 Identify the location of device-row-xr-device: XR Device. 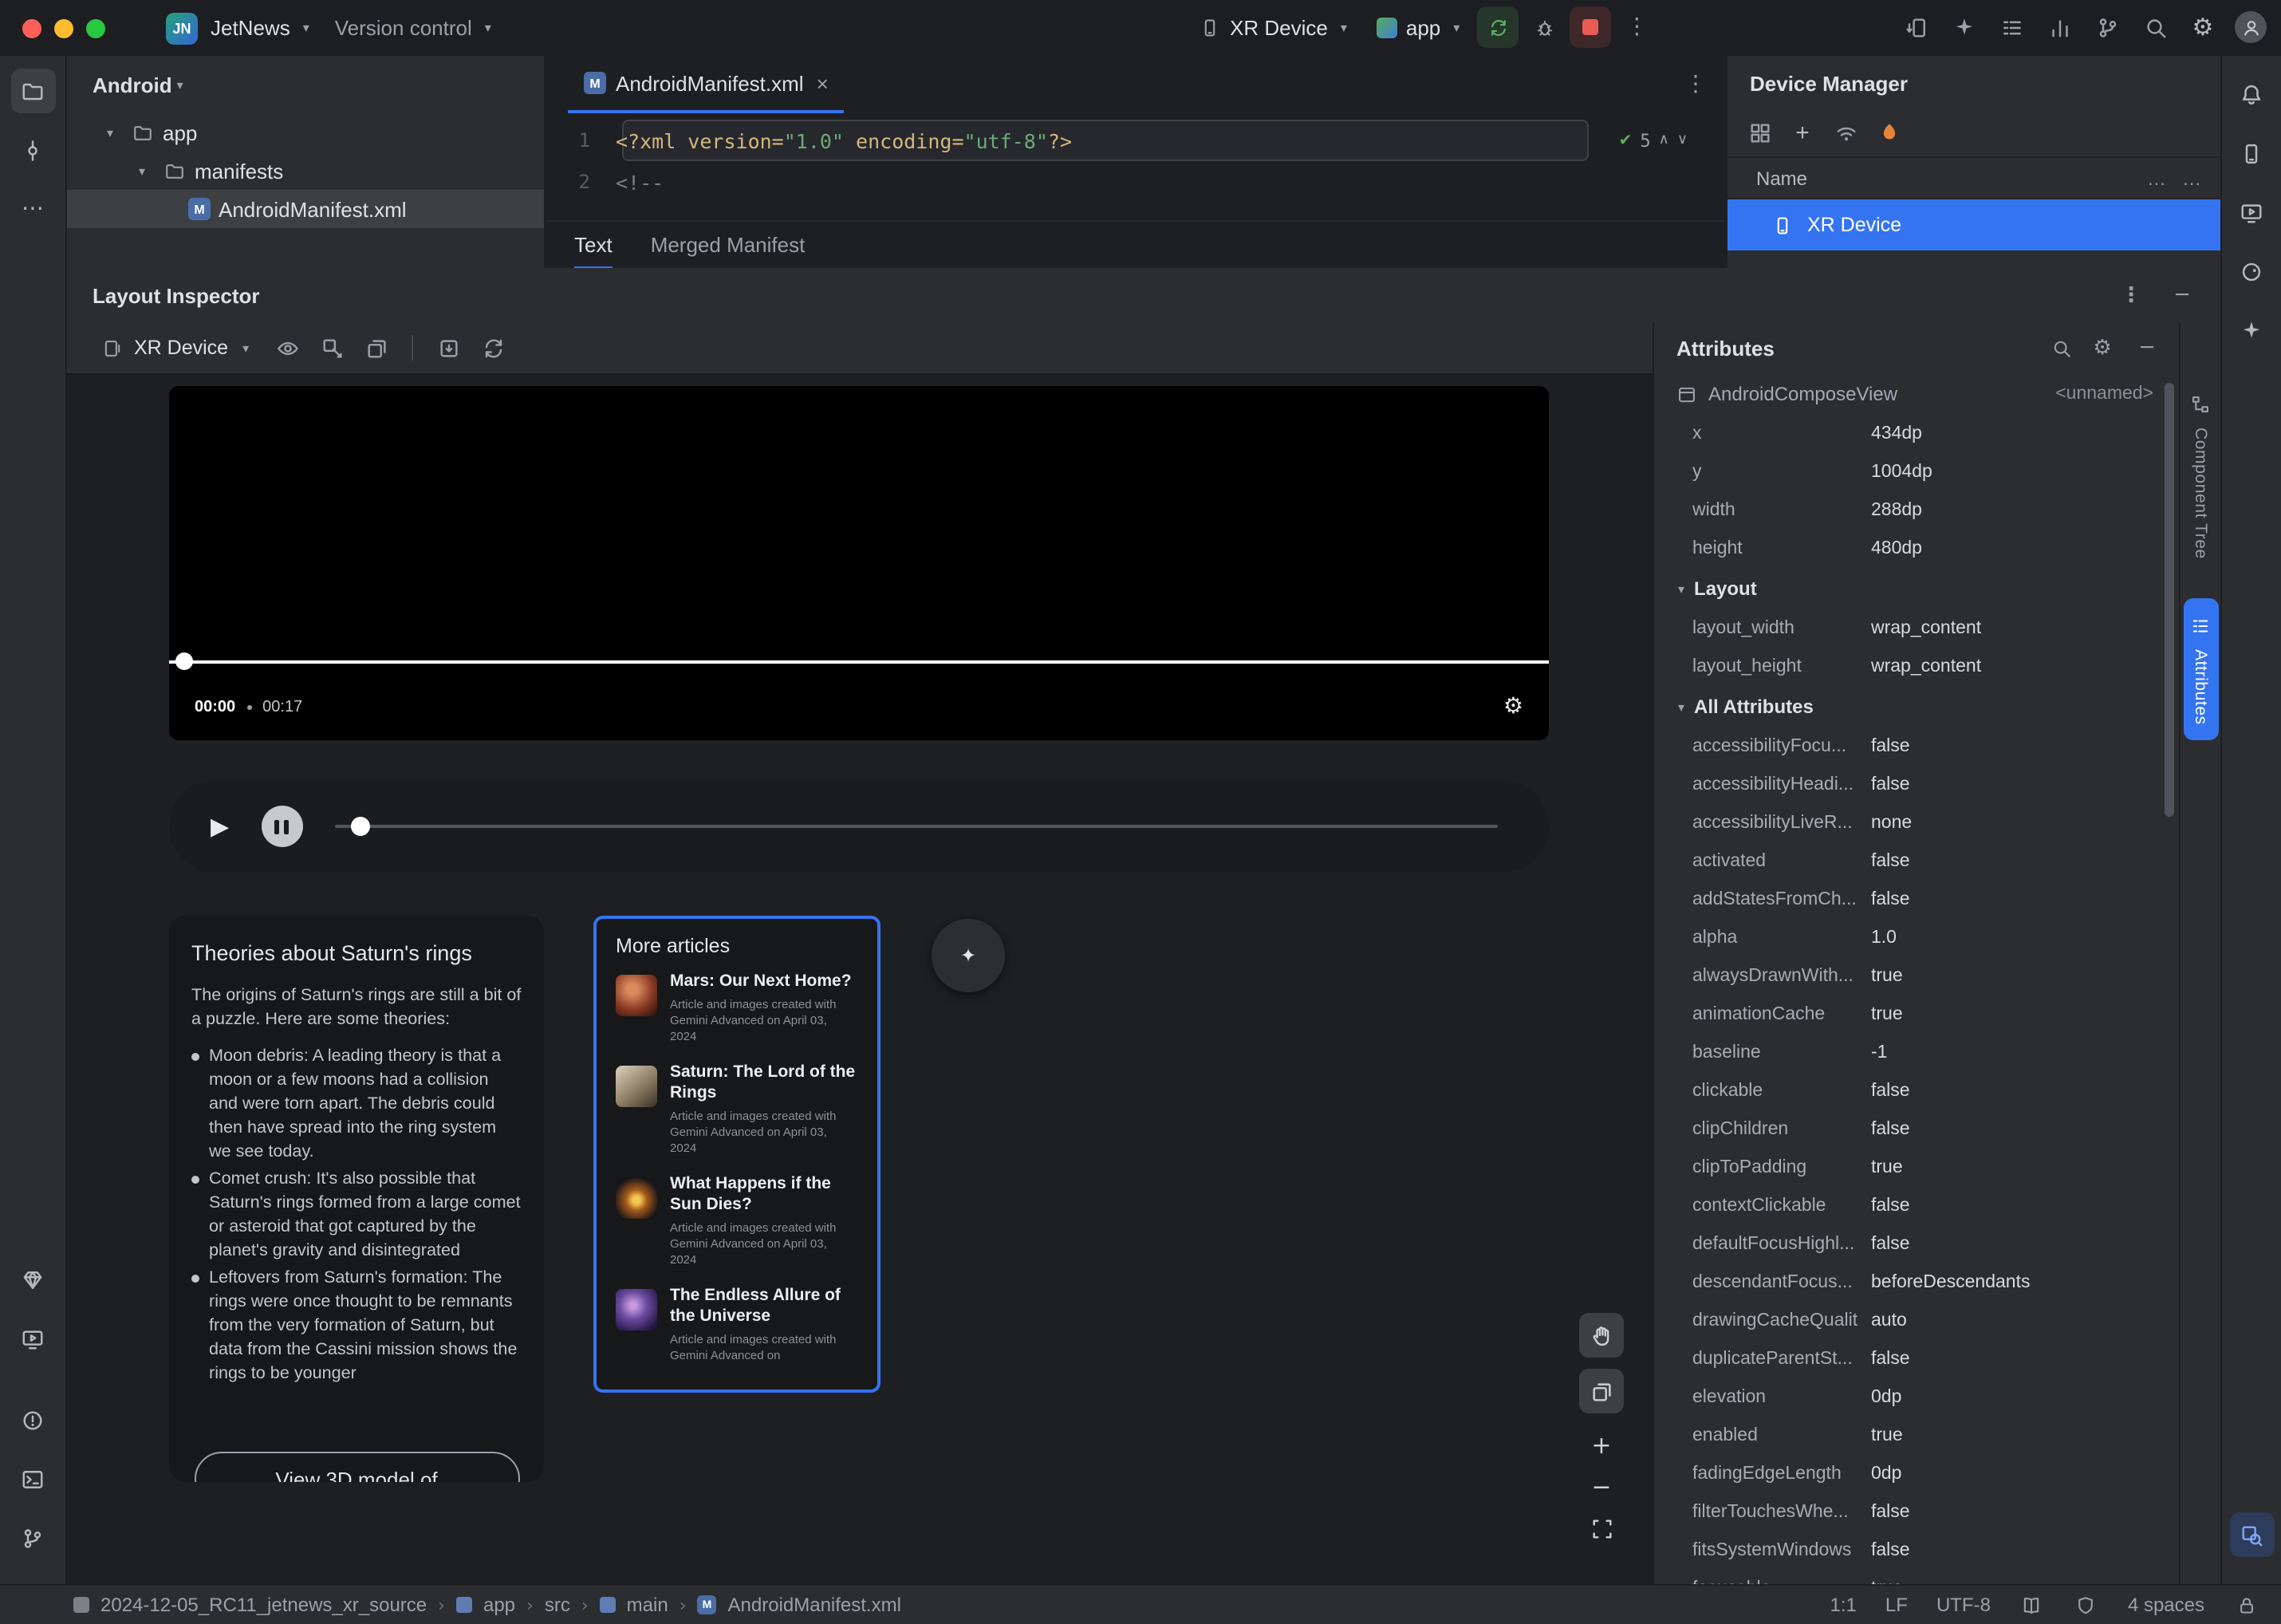
(1974, 225).